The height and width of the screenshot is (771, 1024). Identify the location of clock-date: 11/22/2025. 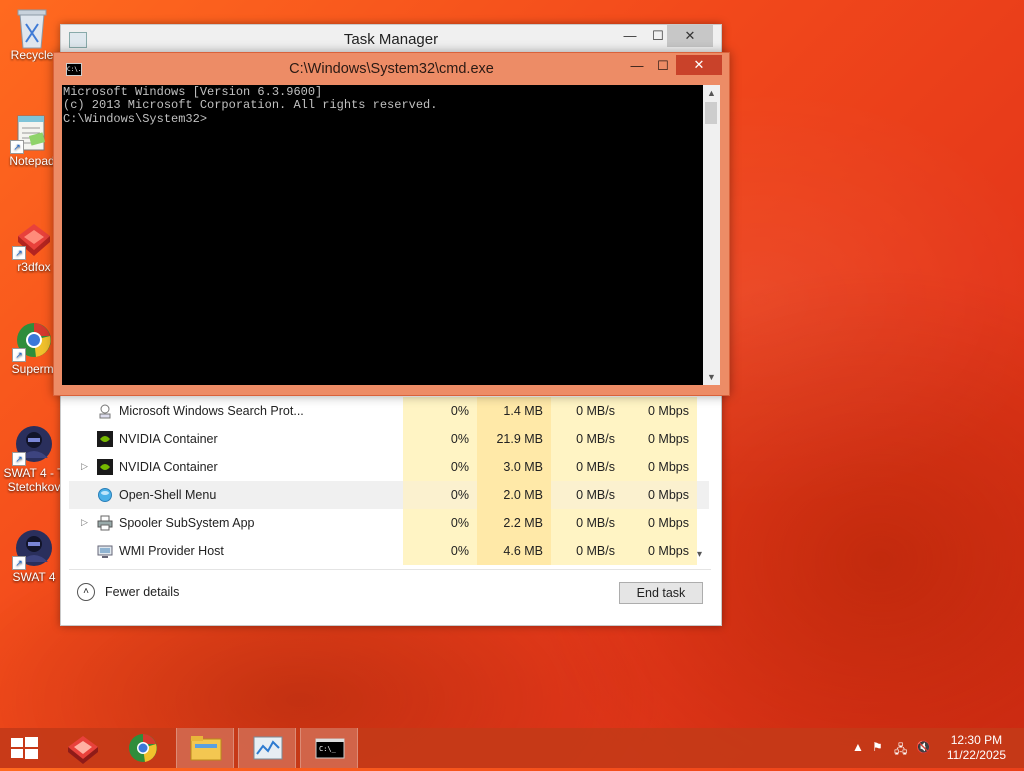
(976, 755).